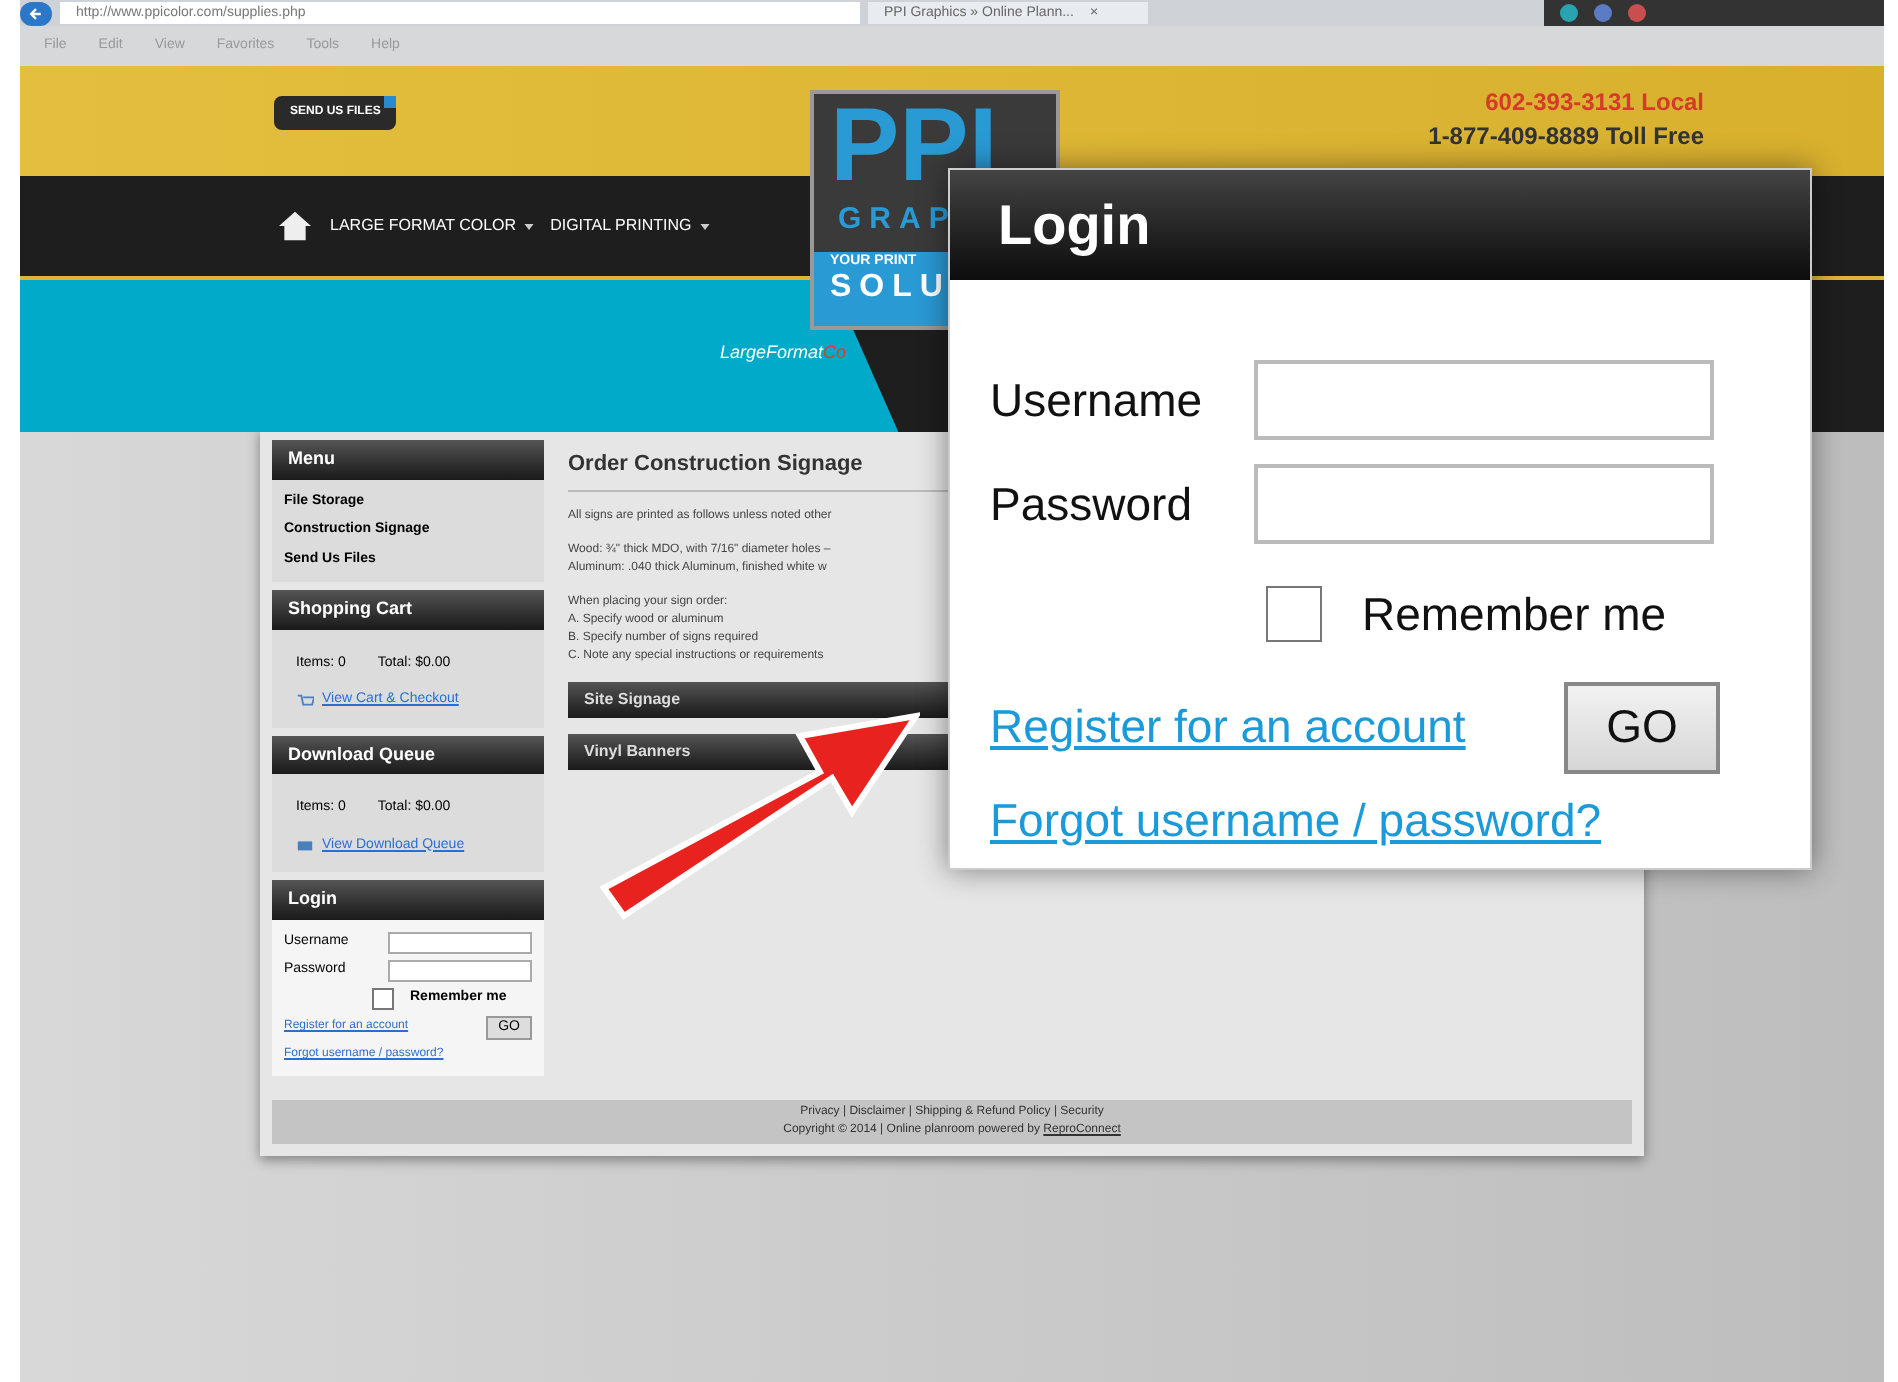 Image resolution: width=1898 pixels, height=1382 pixels. I want to click on logo-slogan-word: SOLU, so click(891, 288).